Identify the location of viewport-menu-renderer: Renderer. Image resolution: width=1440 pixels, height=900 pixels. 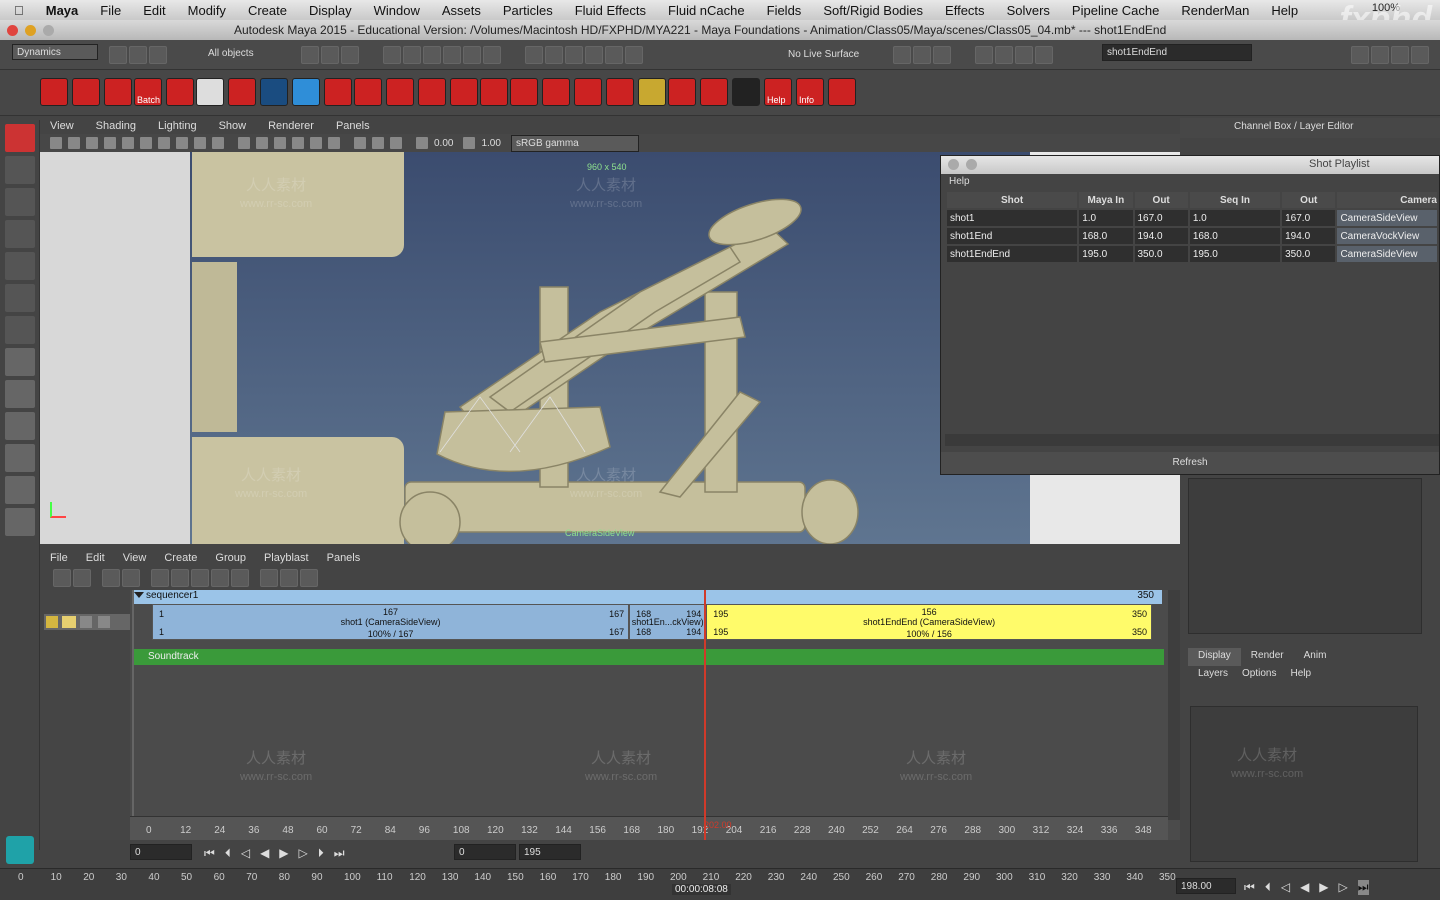
(291, 126).